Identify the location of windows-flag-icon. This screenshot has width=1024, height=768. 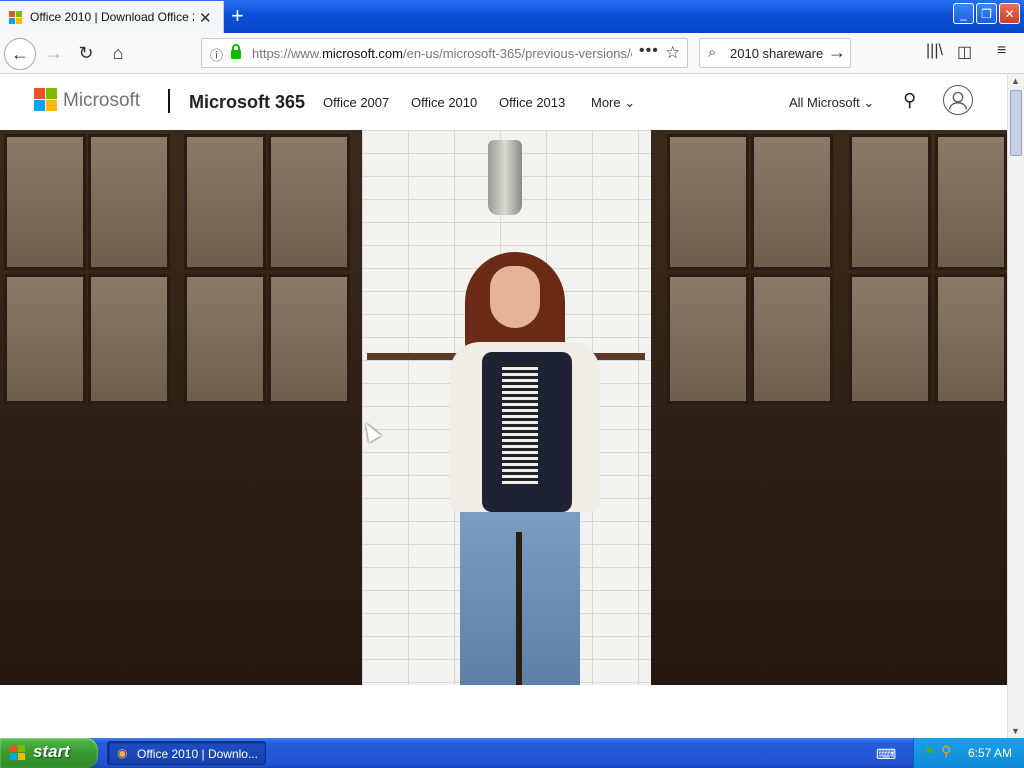
(18, 753).